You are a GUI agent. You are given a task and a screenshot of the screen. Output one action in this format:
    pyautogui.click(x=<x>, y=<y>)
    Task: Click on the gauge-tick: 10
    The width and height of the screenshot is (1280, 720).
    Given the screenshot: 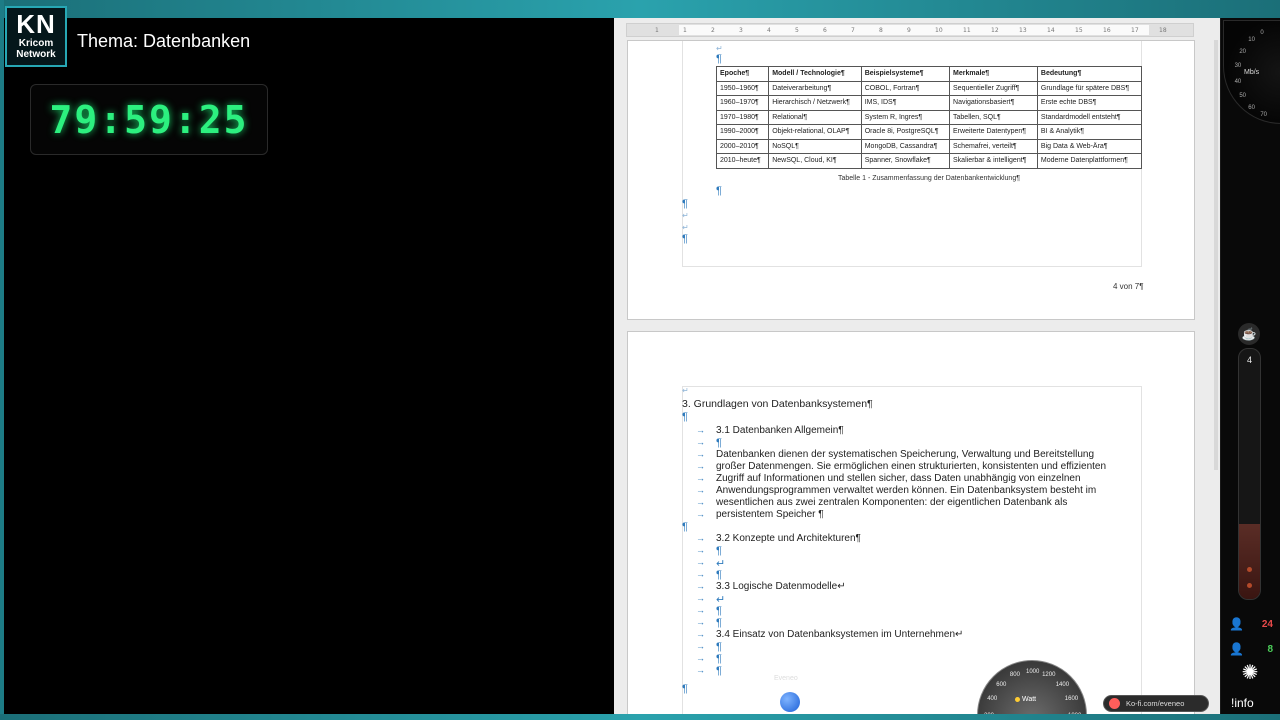 What is the action you would take?
    pyautogui.click(x=1251, y=40)
    